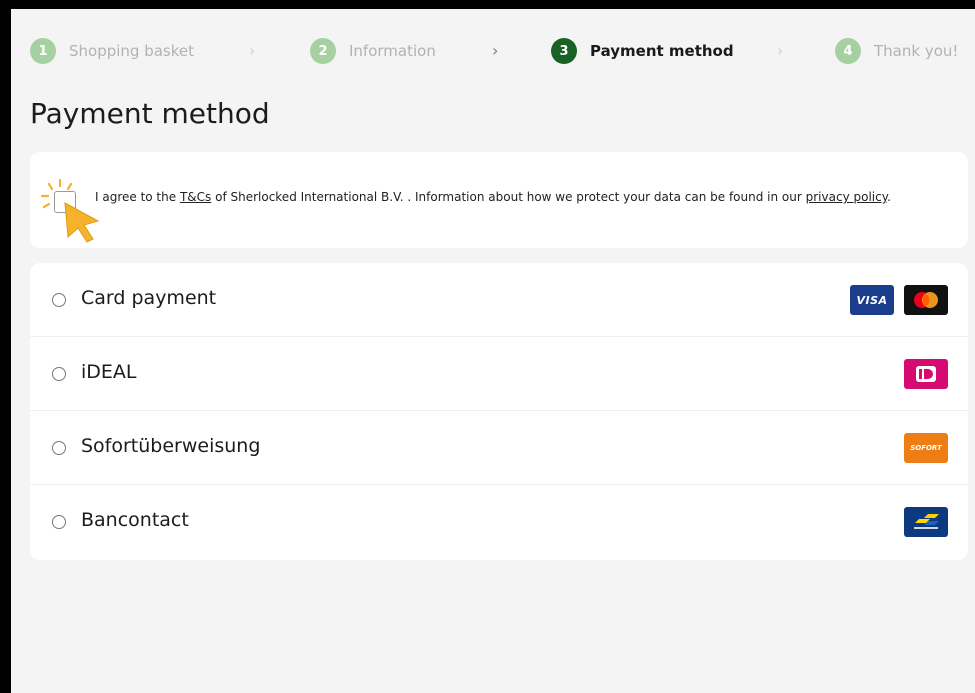  I want to click on step-thank-you: 4 Thank you!, so click(896, 51).